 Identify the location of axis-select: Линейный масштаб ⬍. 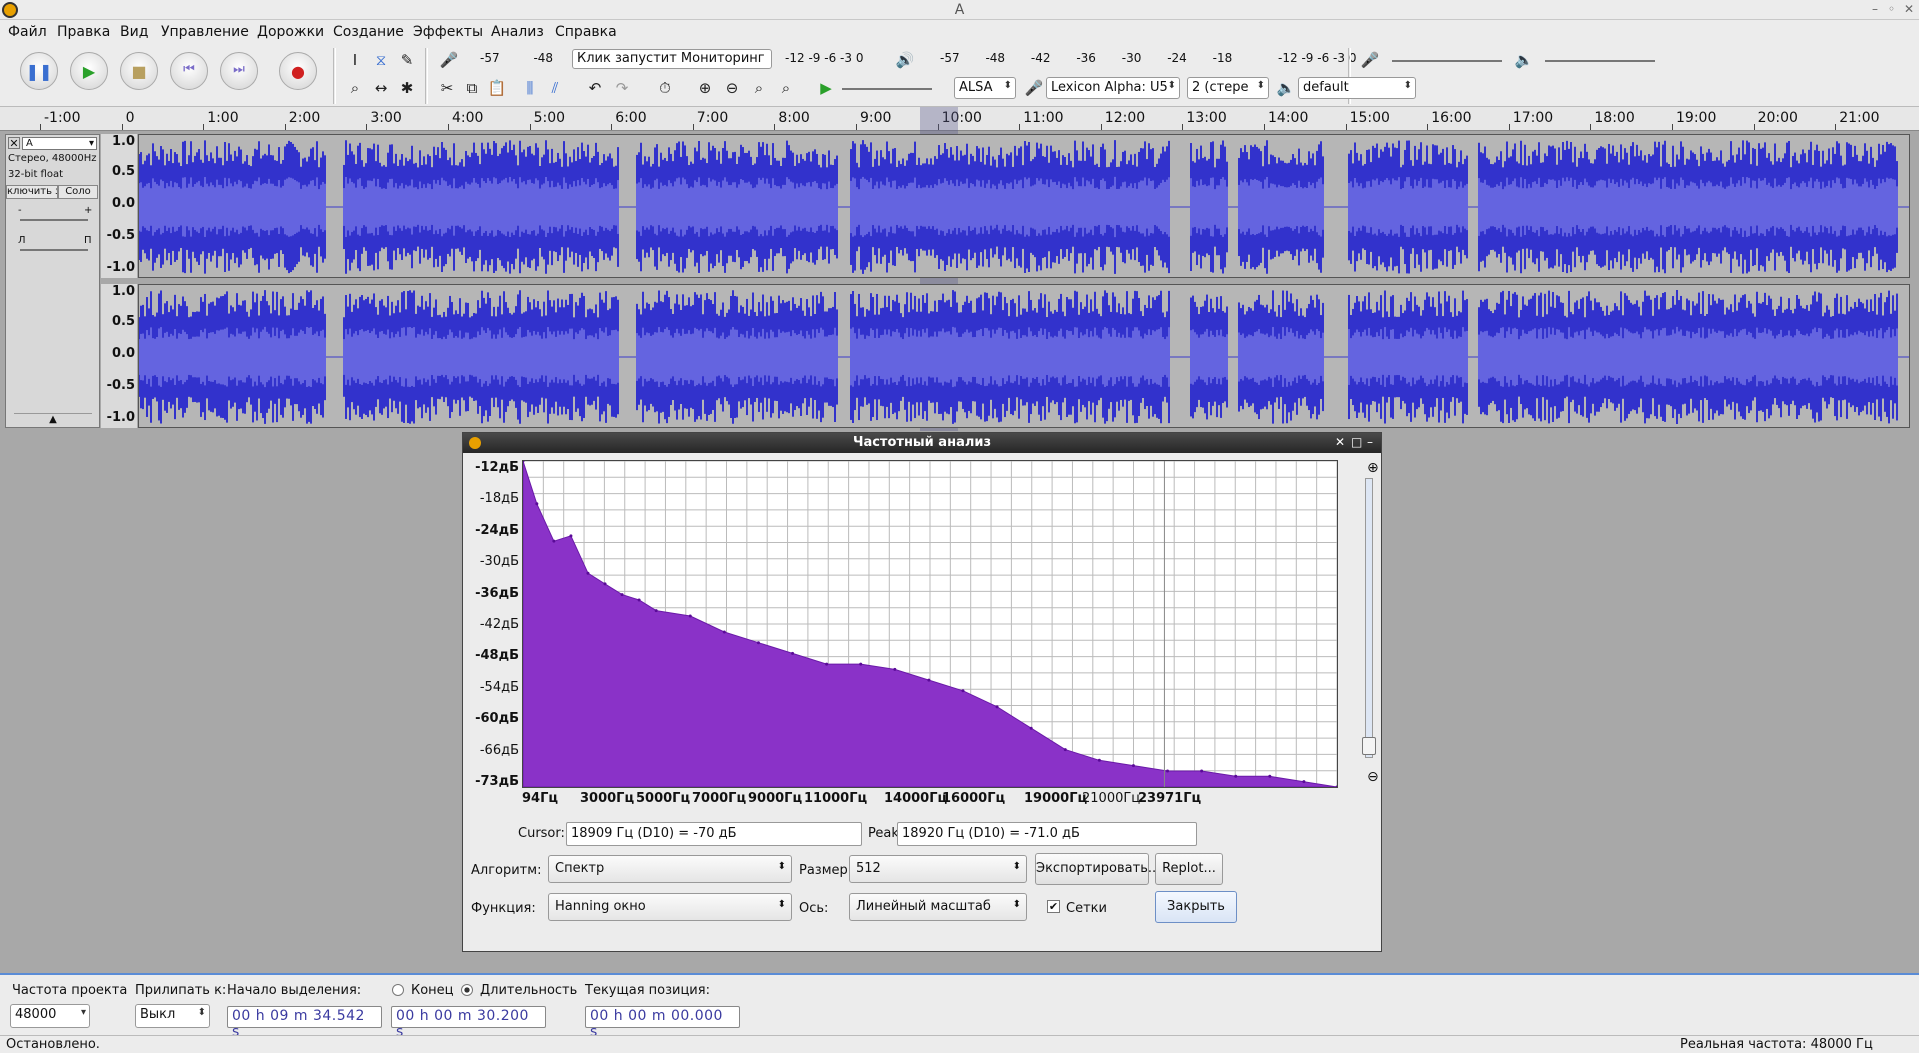
(938, 907).